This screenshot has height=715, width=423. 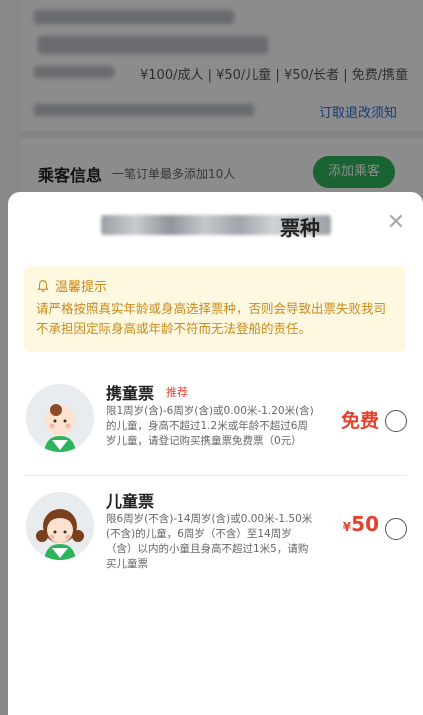 I want to click on sheet-title-text: 票种, so click(x=300, y=228).